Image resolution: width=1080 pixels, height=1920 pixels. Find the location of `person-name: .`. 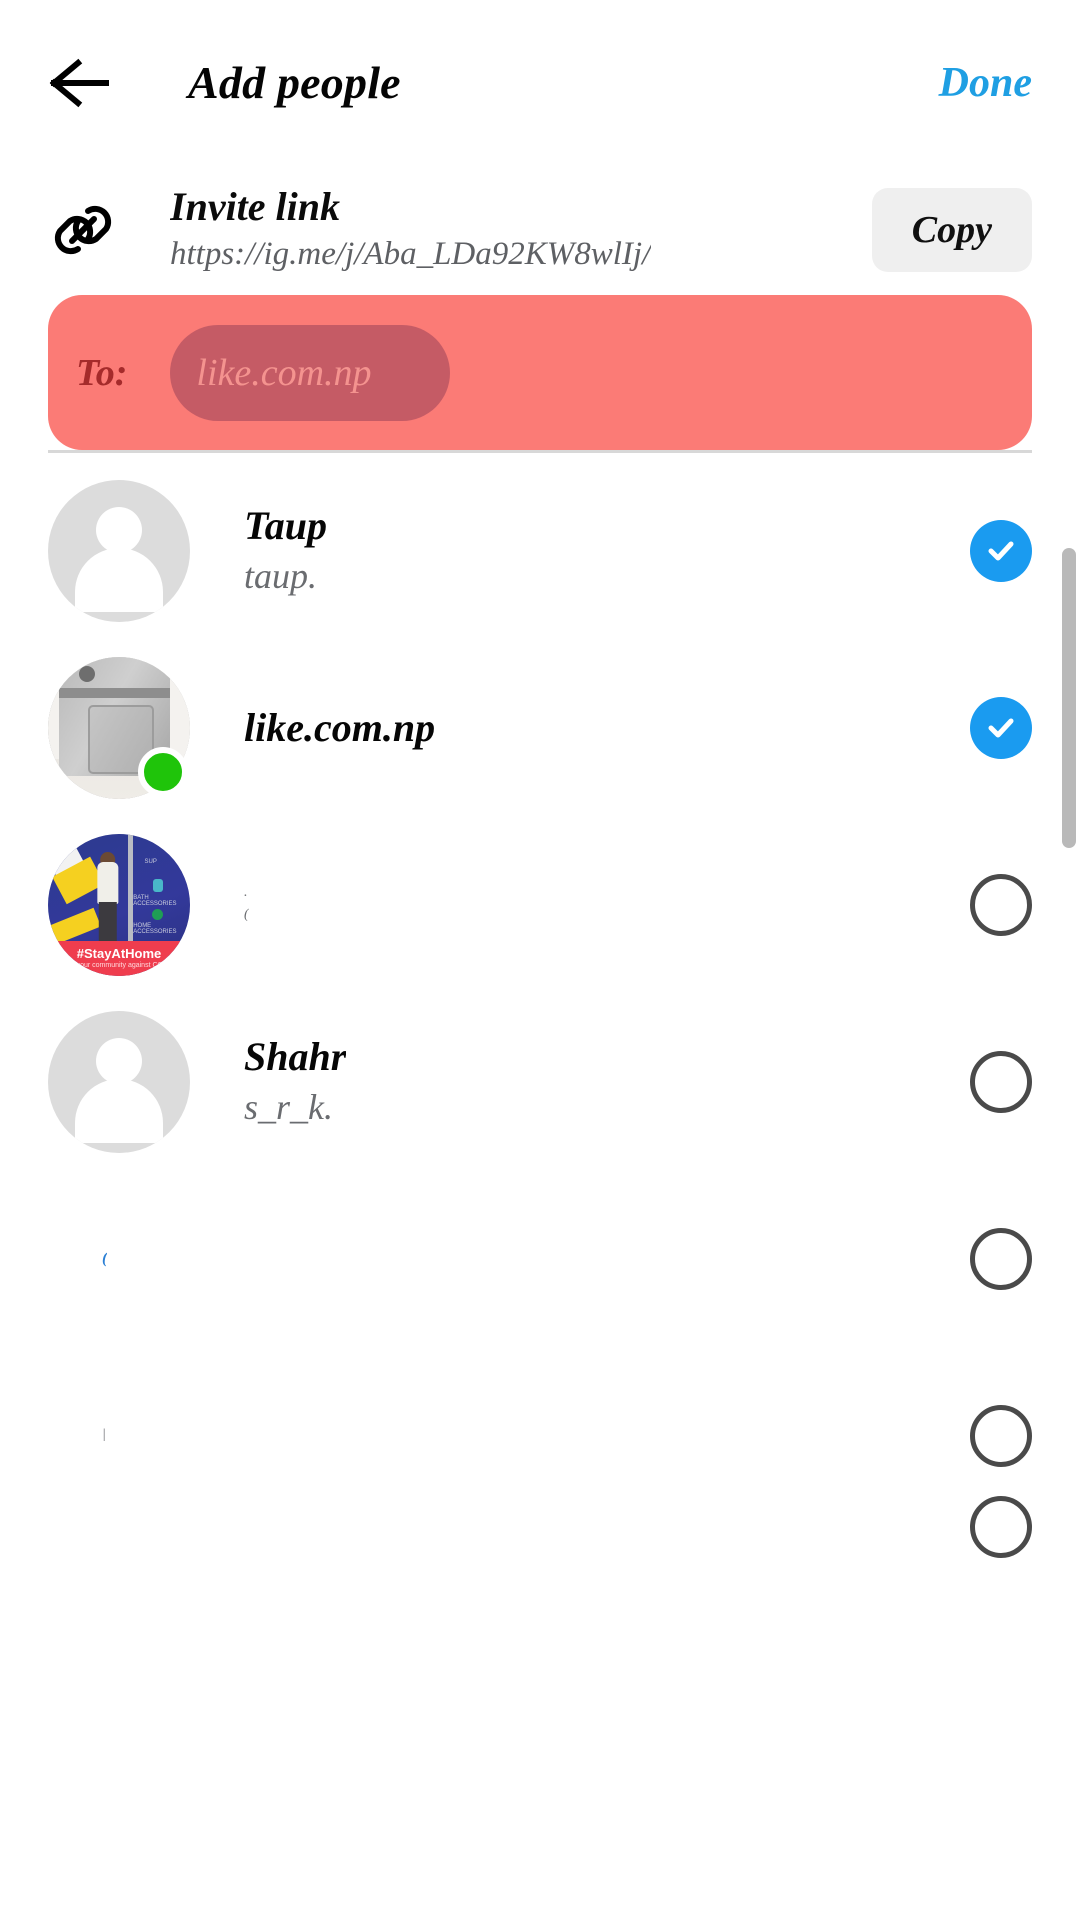

person-name: . is located at coordinates (246, 893).